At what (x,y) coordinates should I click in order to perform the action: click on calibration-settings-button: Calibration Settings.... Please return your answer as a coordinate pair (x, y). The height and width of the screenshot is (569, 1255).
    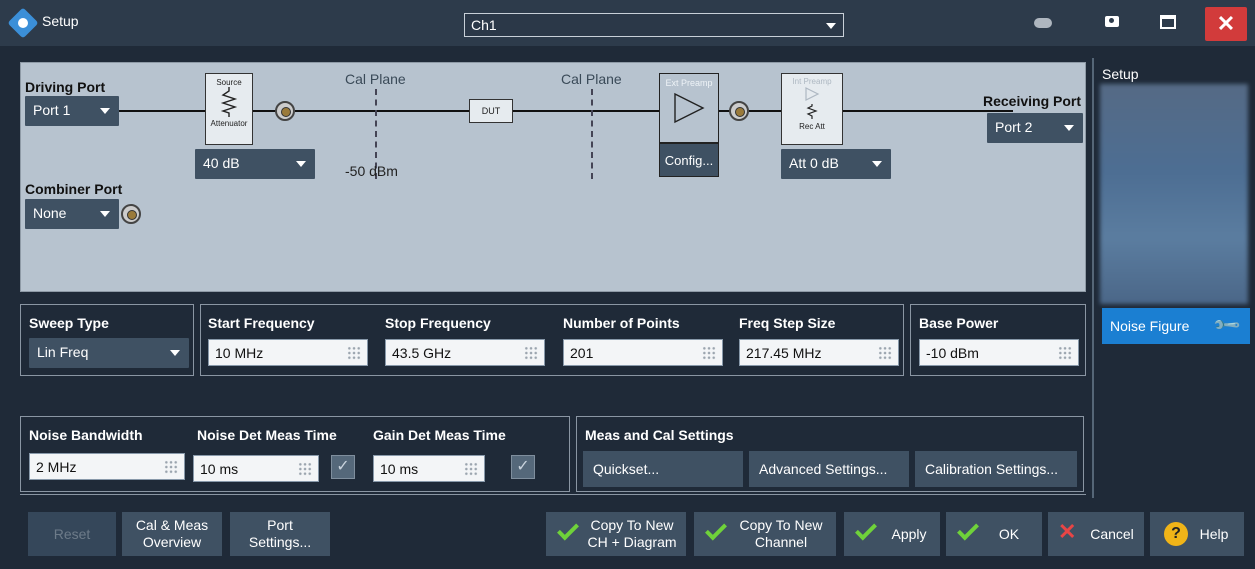
    Looking at the image, I should click on (996, 469).